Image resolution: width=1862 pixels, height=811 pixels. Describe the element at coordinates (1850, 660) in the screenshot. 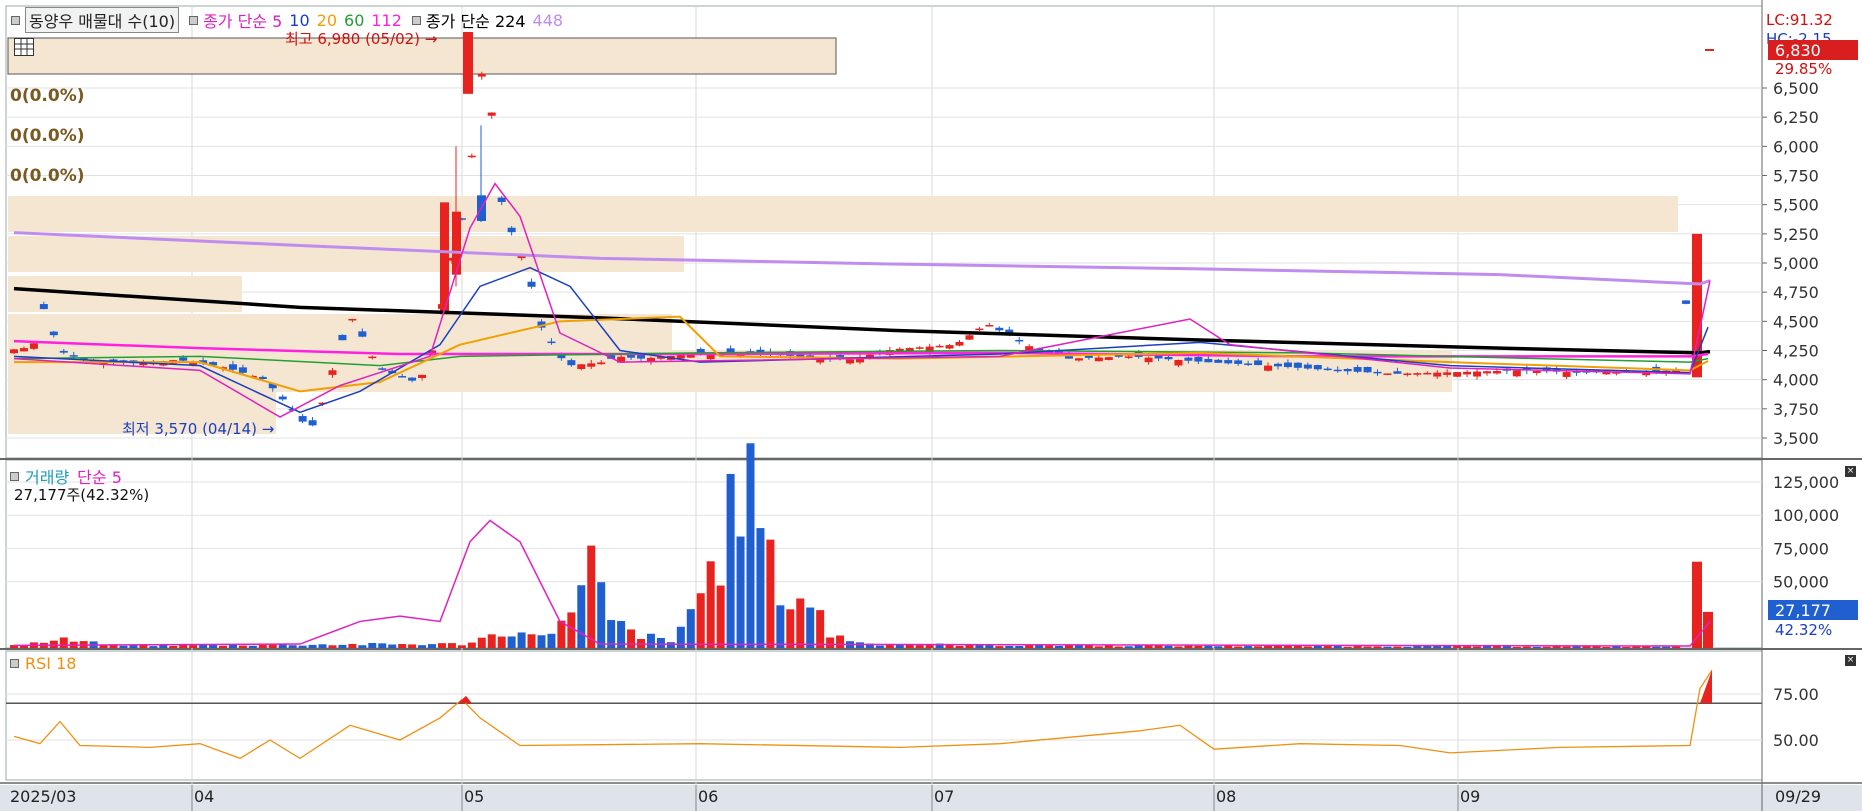

I see `rsi-close-icon: ×` at that location.